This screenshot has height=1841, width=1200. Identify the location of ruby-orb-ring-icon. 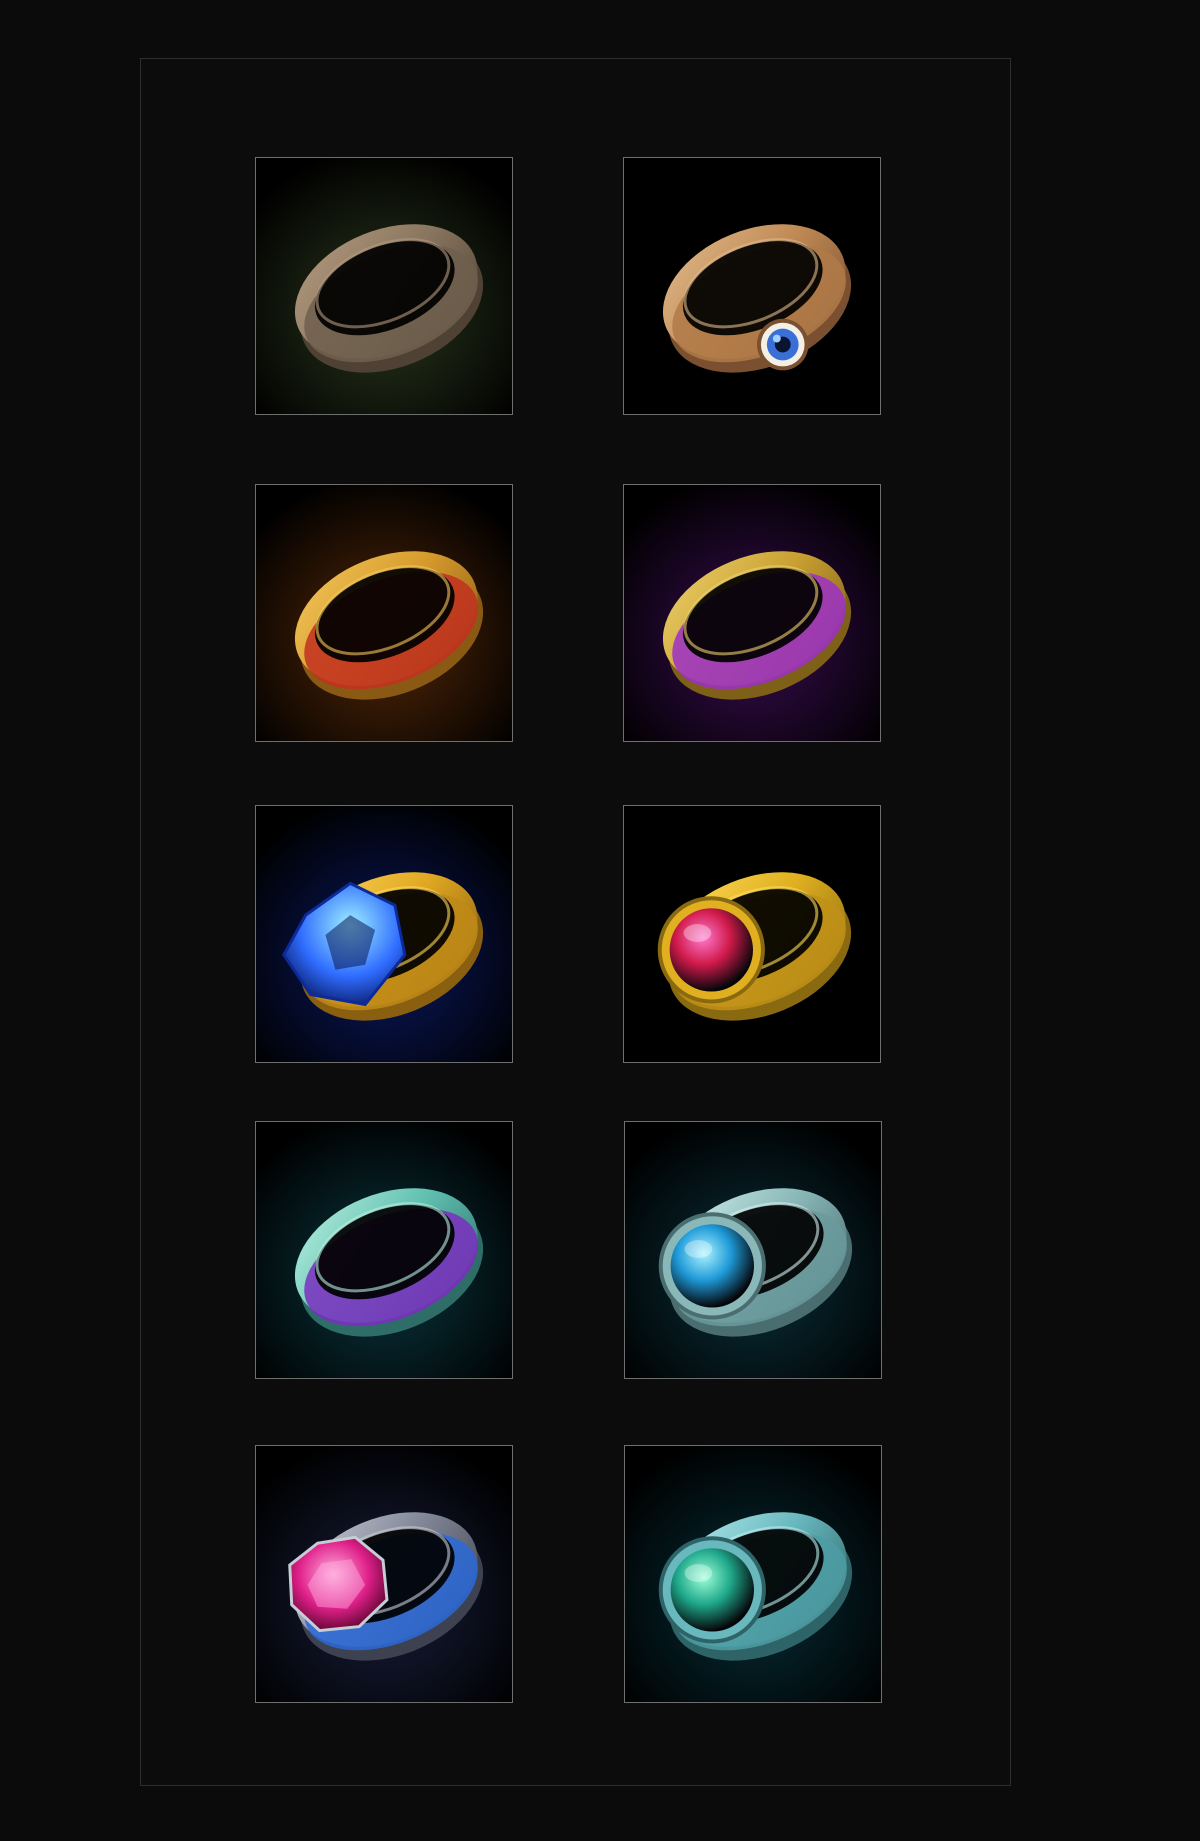
(752, 934).